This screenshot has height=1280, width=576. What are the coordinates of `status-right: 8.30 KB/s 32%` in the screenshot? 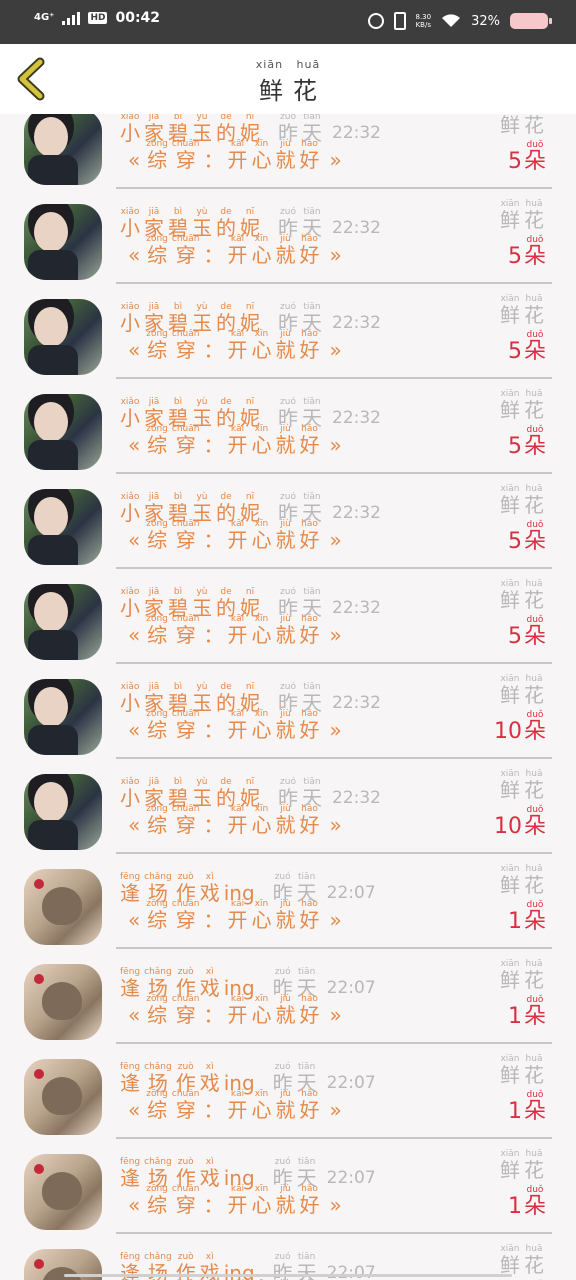 It's located at (459, 21).